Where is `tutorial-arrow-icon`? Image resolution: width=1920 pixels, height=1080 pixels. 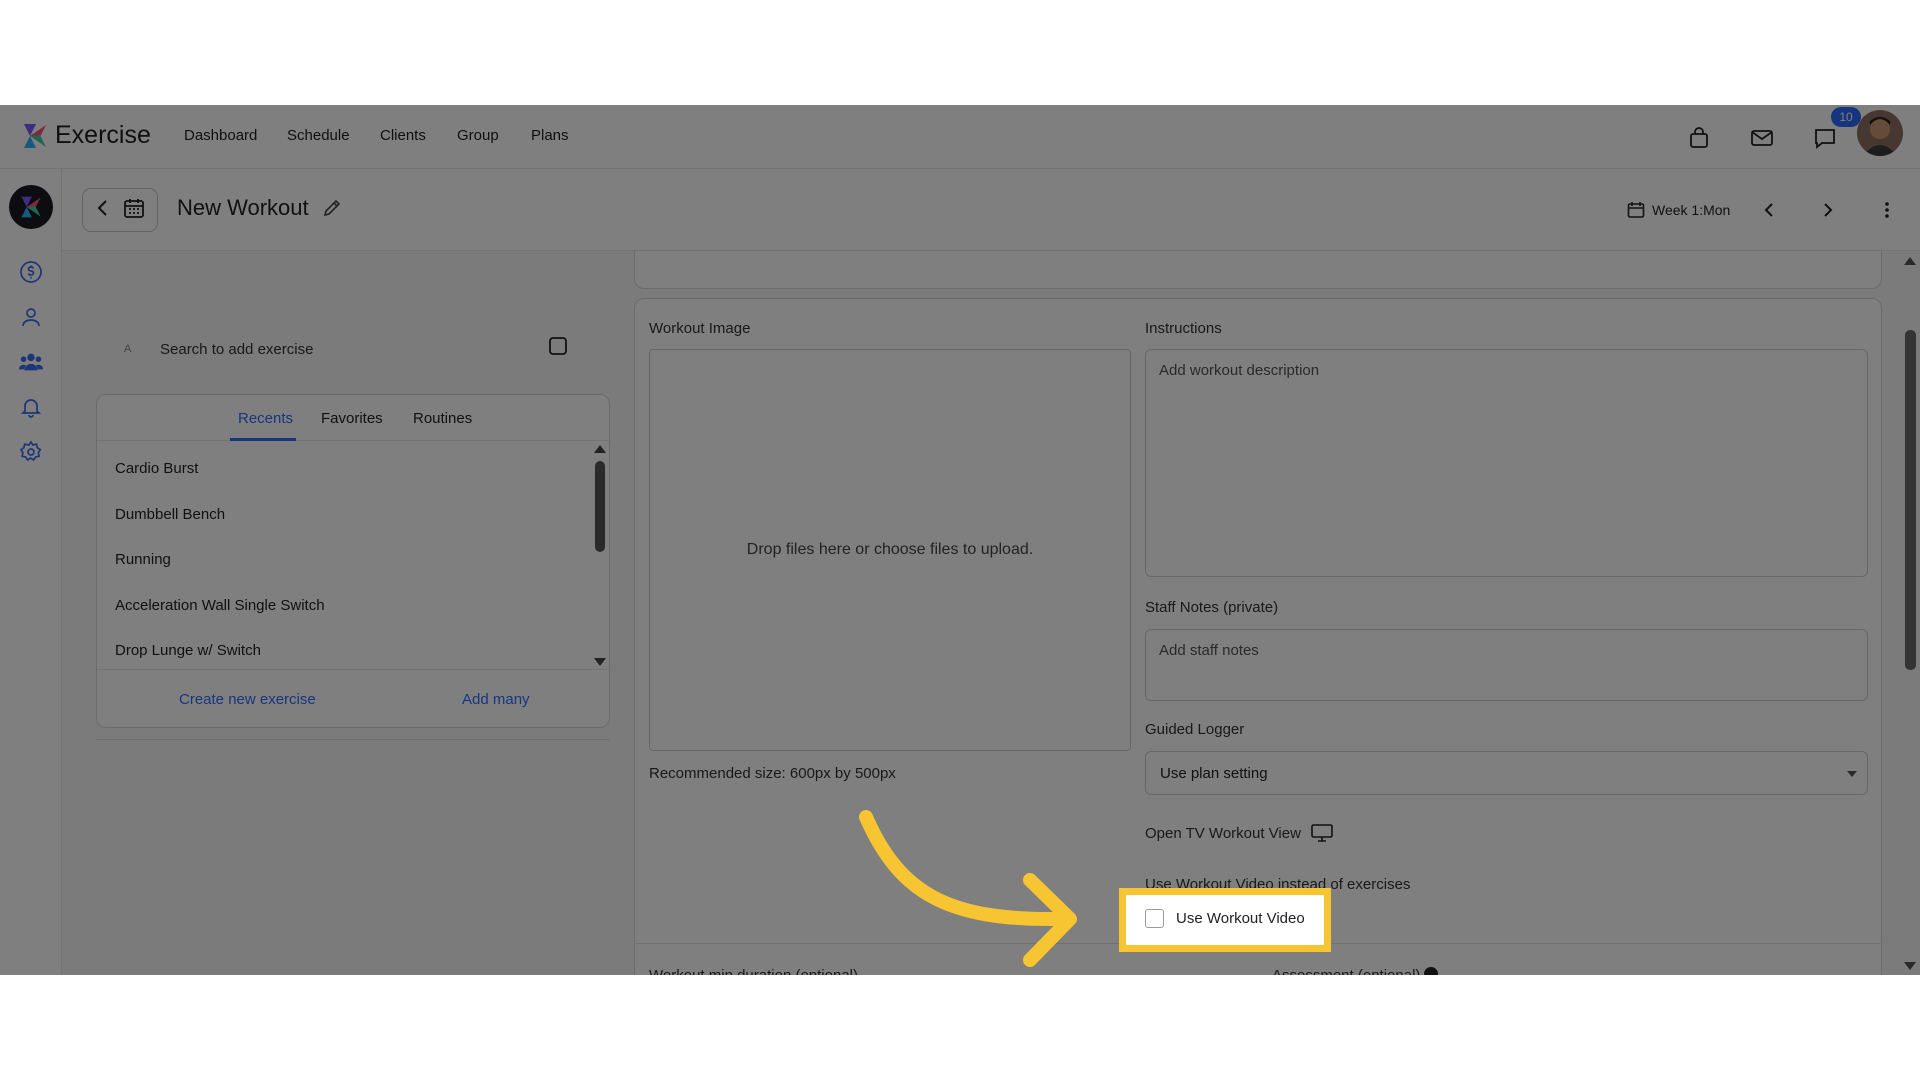
tutorial-arrow-icon is located at coordinates (968, 888).